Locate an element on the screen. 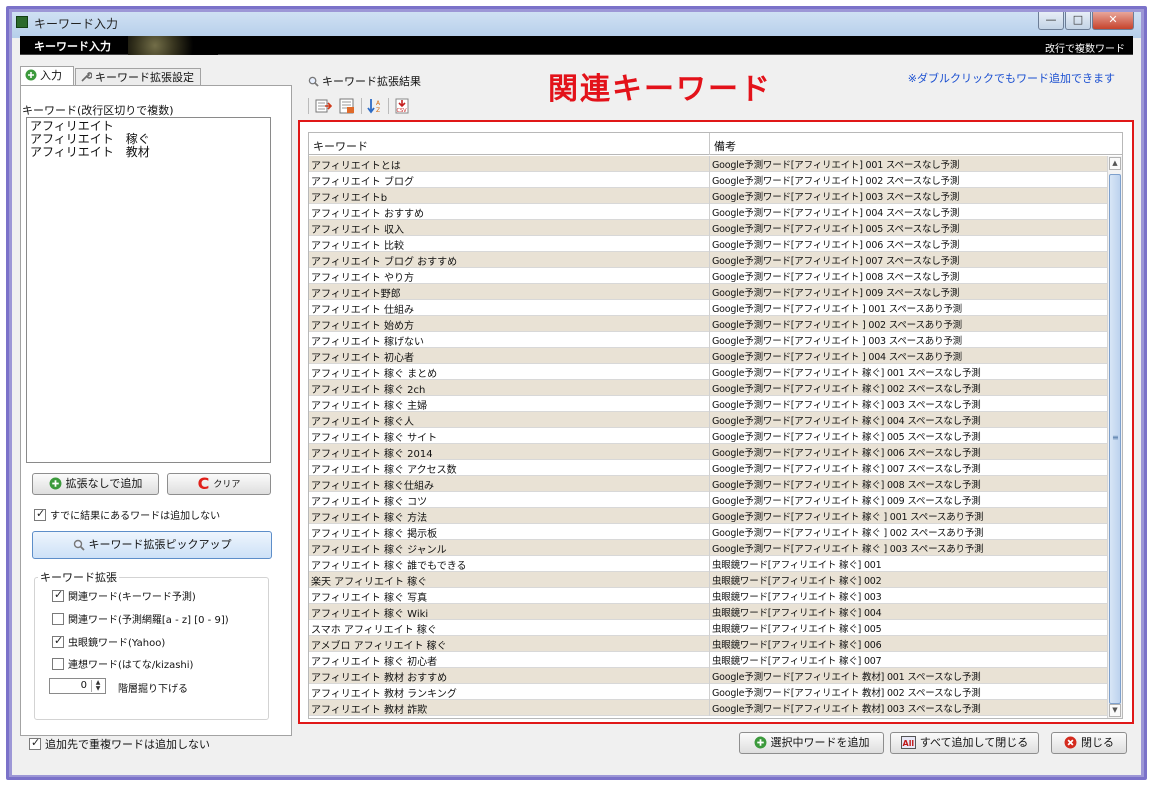 Image resolution: width=1156 pixels, height=787 pixels. add-all-close-button: All すべて追加して閉じる is located at coordinates (964, 743).